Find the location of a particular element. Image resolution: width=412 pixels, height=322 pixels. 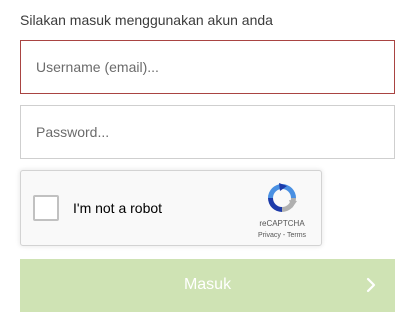

recaptcha-label: I'm not a robot is located at coordinates (118, 208).